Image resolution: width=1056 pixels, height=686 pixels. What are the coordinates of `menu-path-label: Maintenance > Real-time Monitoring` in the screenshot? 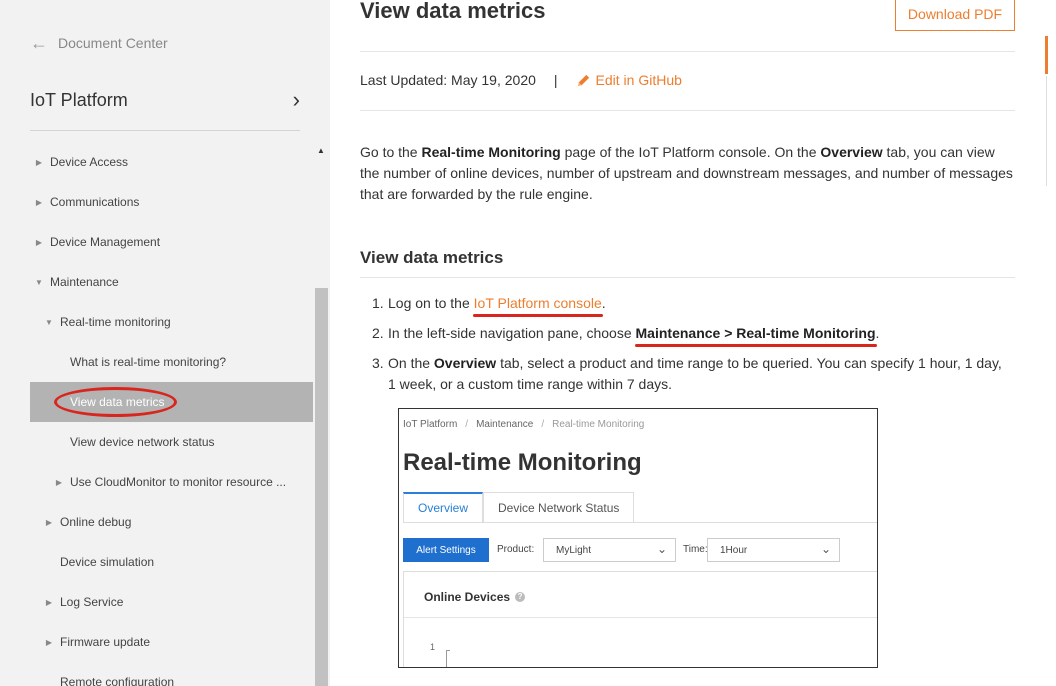 It's located at (755, 333).